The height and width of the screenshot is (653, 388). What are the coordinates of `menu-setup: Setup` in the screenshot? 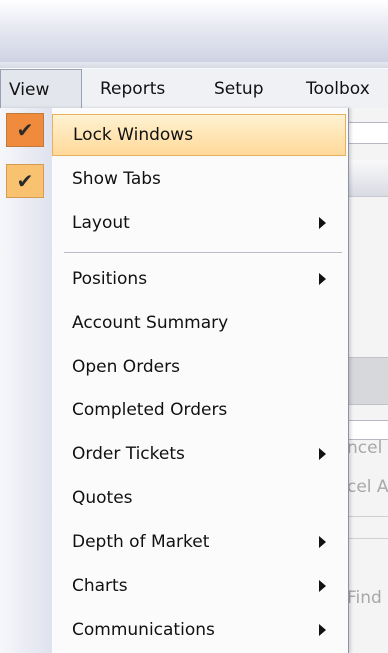 It's located at (244, 89).